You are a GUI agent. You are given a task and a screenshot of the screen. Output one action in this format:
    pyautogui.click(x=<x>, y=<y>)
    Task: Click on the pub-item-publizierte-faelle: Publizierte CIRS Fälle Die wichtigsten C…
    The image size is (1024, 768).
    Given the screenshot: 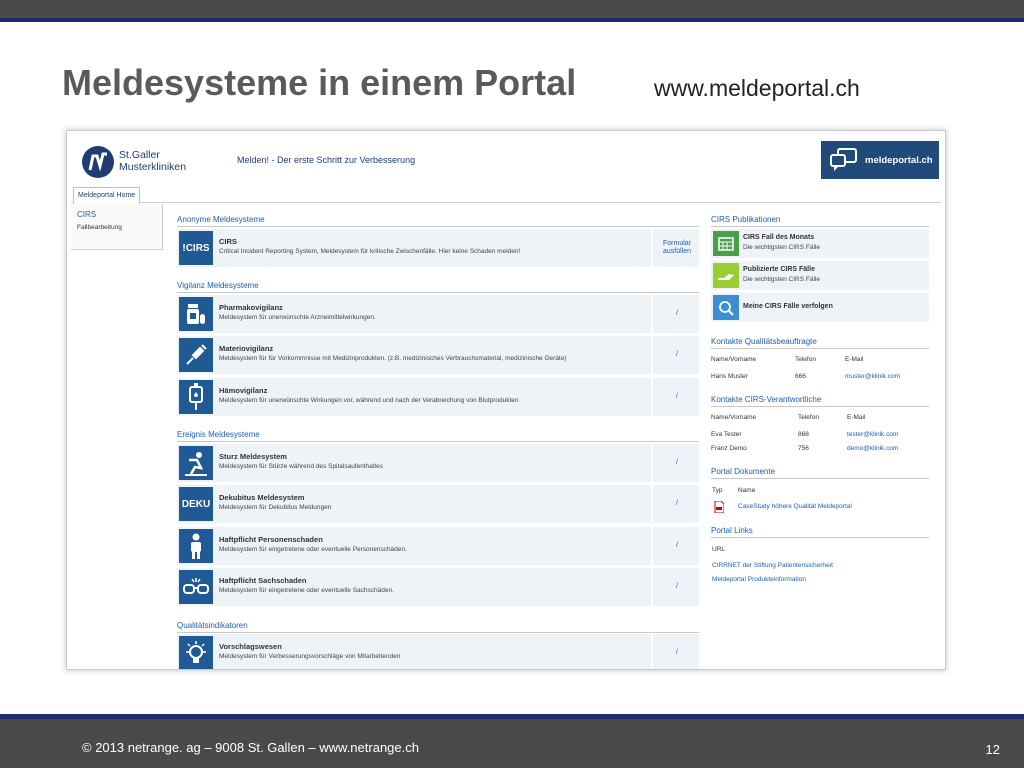 What is the action you would take?
    pyautogui.click(x=820, y=275)
    